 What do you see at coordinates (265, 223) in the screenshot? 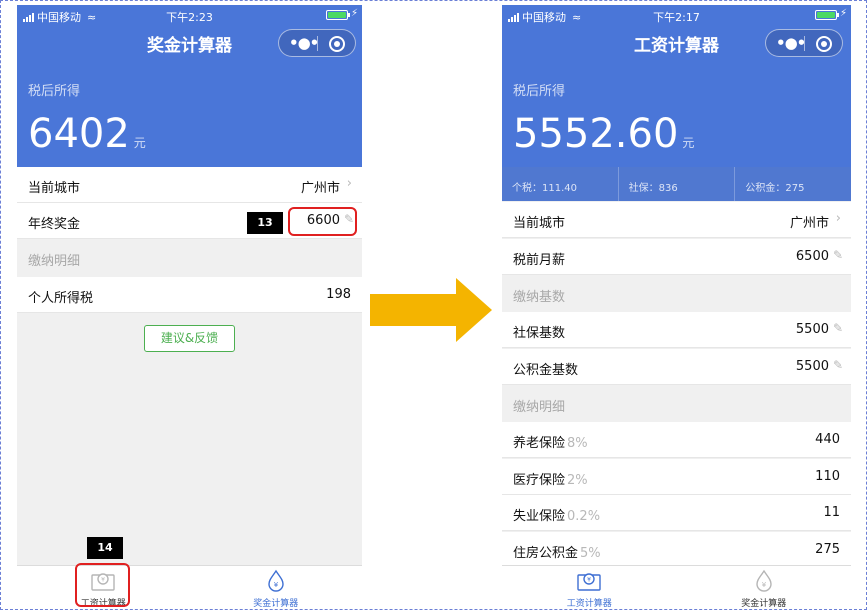
I see `annotation-13: 13` at bounding box center [265, 223].